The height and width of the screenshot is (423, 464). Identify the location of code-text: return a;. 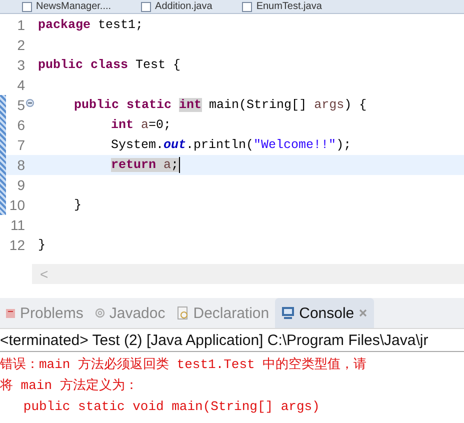
(145, 165).